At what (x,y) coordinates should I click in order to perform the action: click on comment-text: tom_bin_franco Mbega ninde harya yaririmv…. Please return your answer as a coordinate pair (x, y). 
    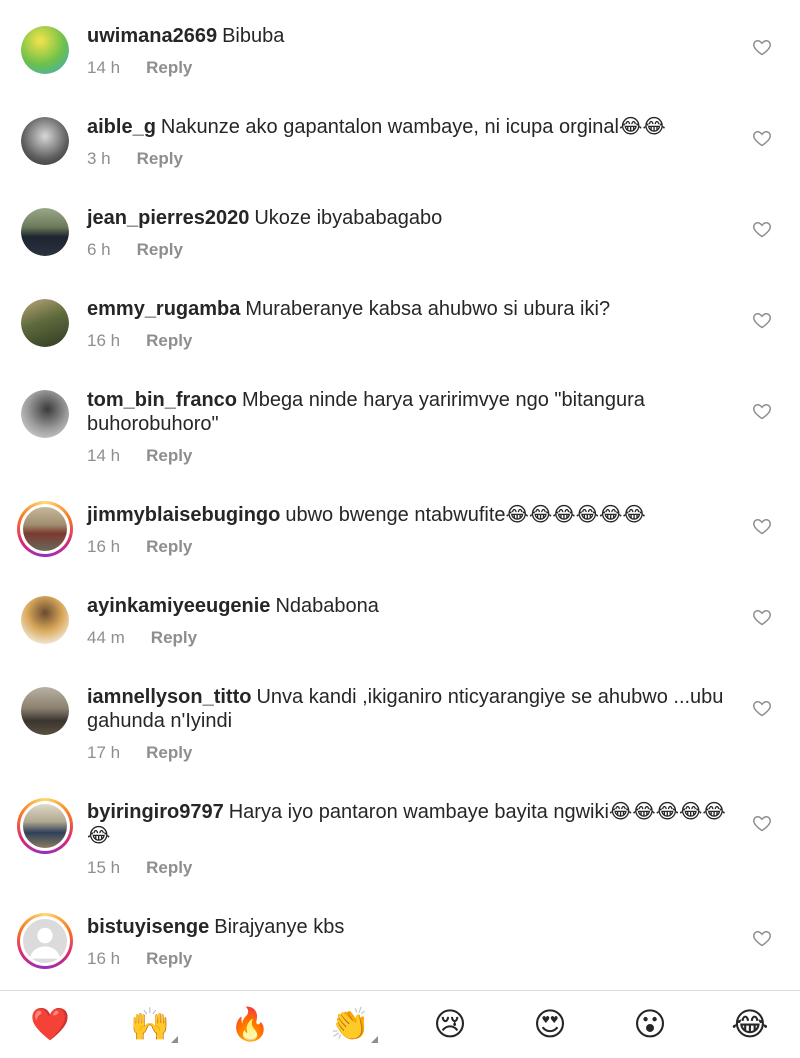
    Looking at the image, I should click on (407, 412).